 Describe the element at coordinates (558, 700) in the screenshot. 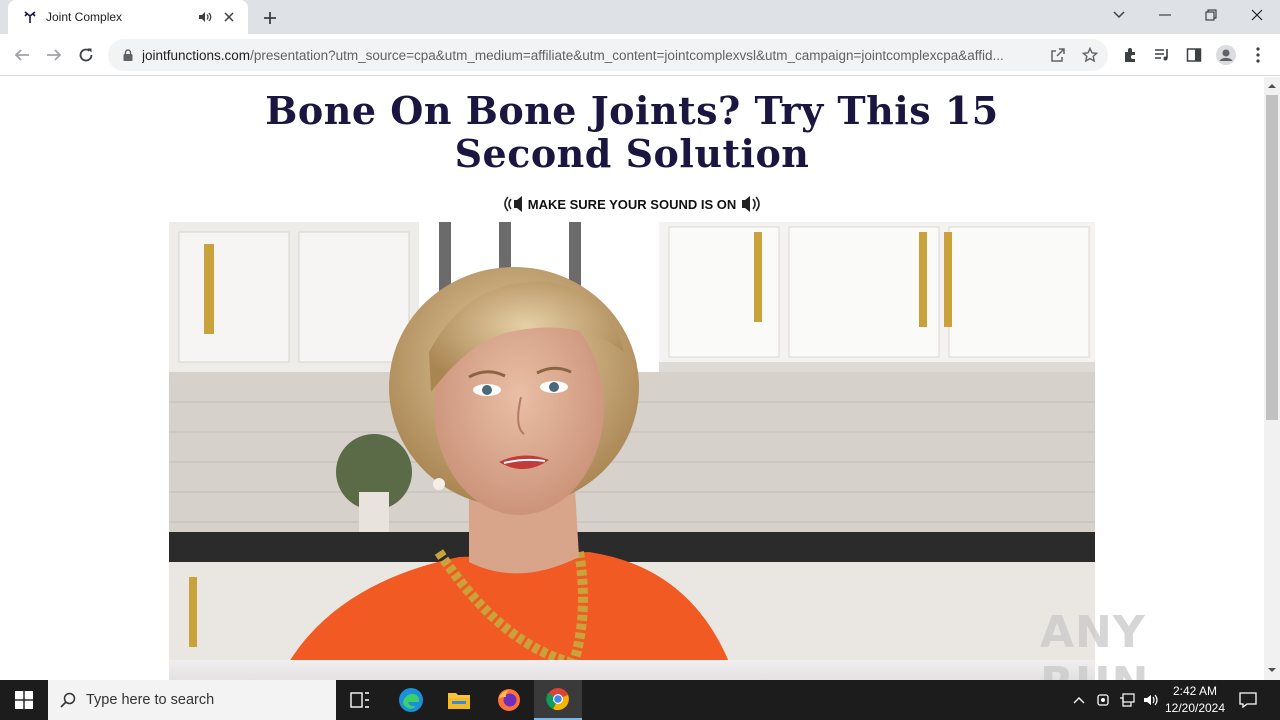

I see `chrome-icon` at that location.